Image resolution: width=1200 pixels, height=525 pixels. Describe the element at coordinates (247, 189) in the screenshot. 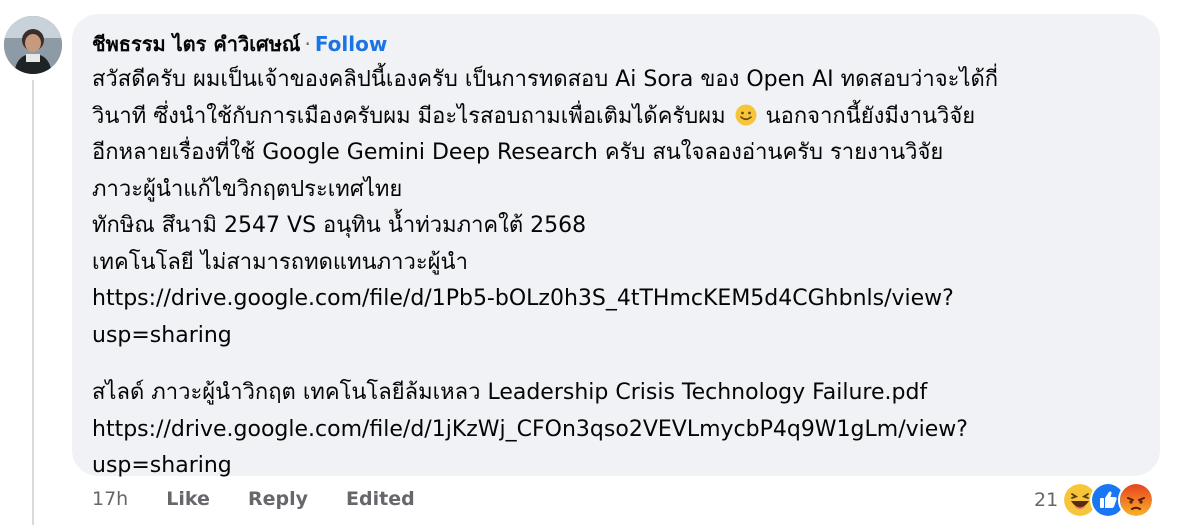

I see `text-line: ภาวะผู้นำแก้ไขวิกฤตประเทศไทย` at that location.